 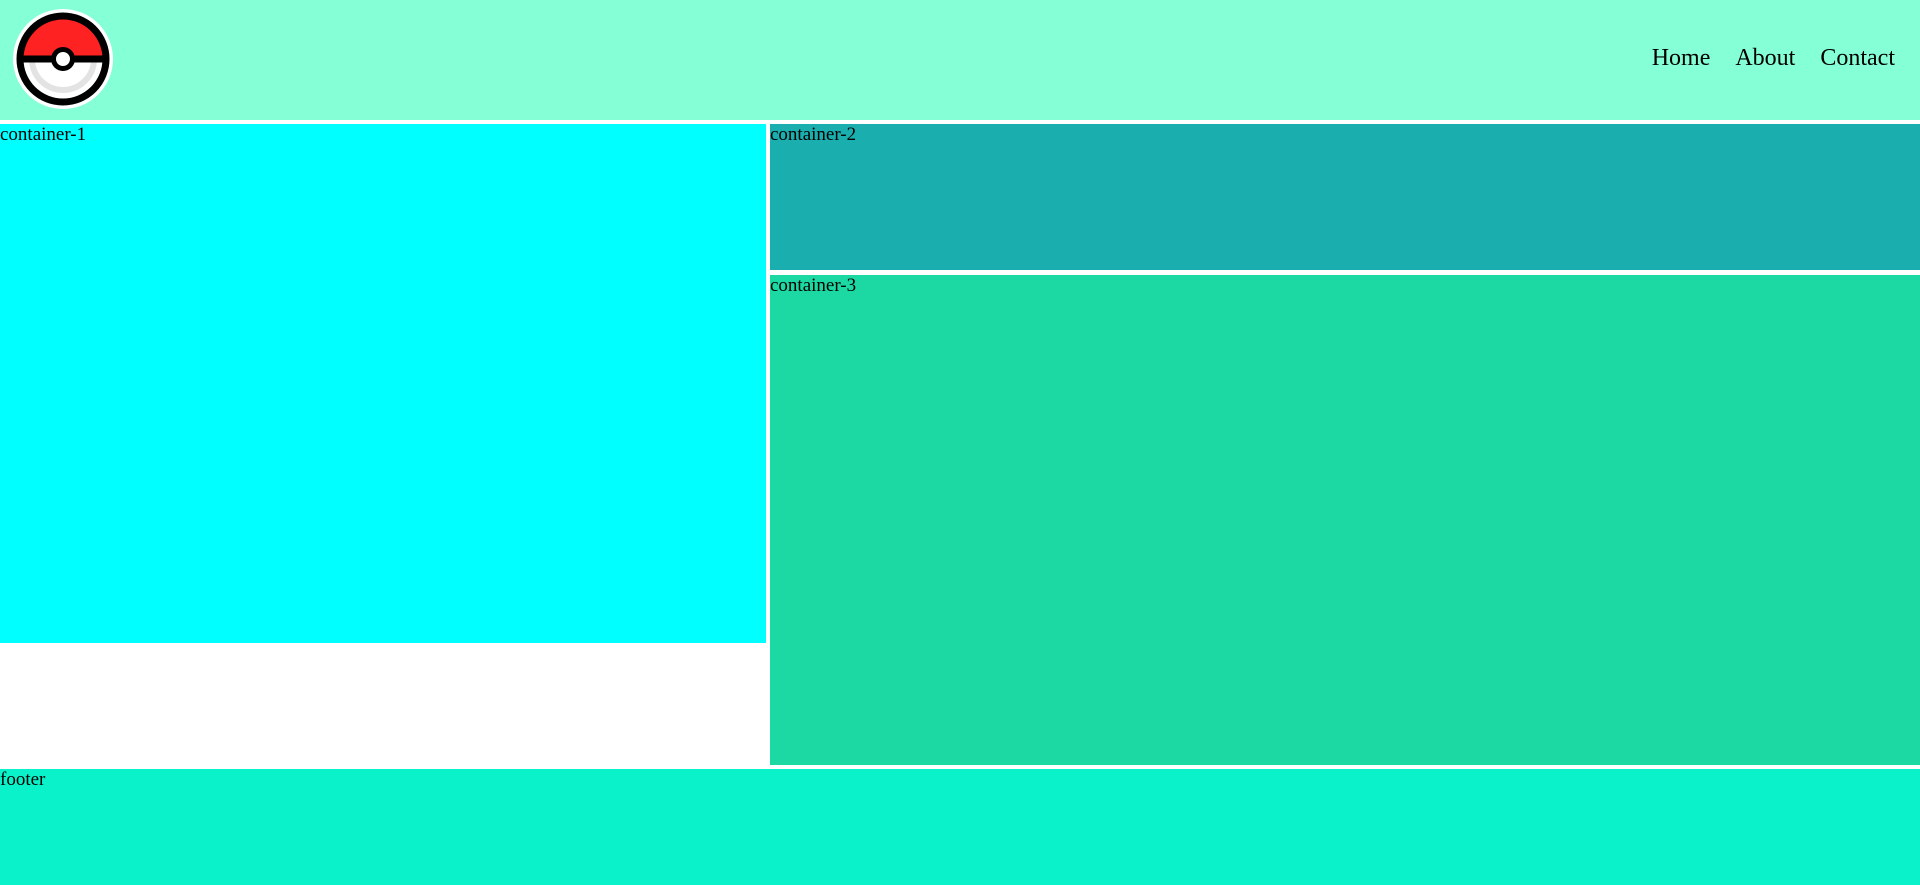 What do you see at coordinates (1345, 197) in the screenshot?
I see `container-2: container-2` at bounding box center [1345, 197].